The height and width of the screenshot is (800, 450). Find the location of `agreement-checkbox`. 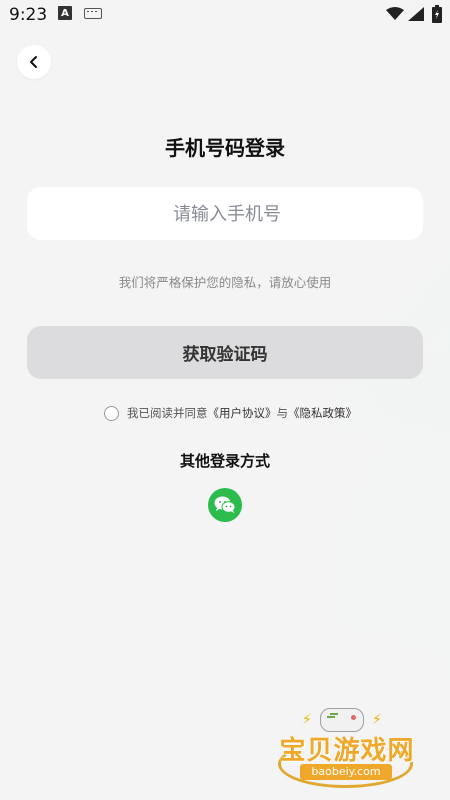

agreement-checkbox is located at coordinates (111, 413).